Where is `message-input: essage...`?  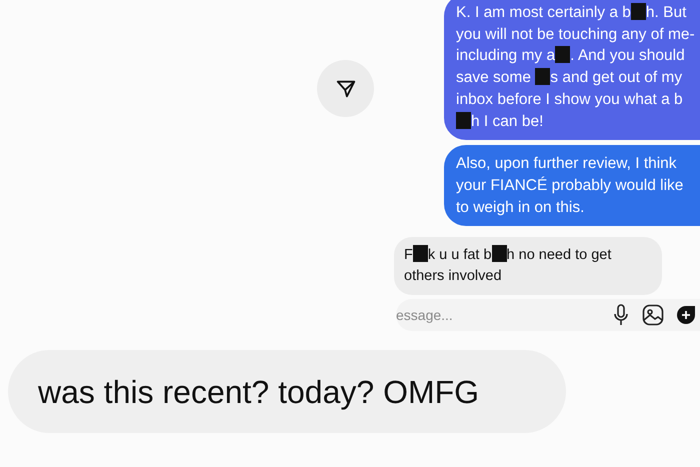 message-input: essage... is located at coordinates (505, 315).